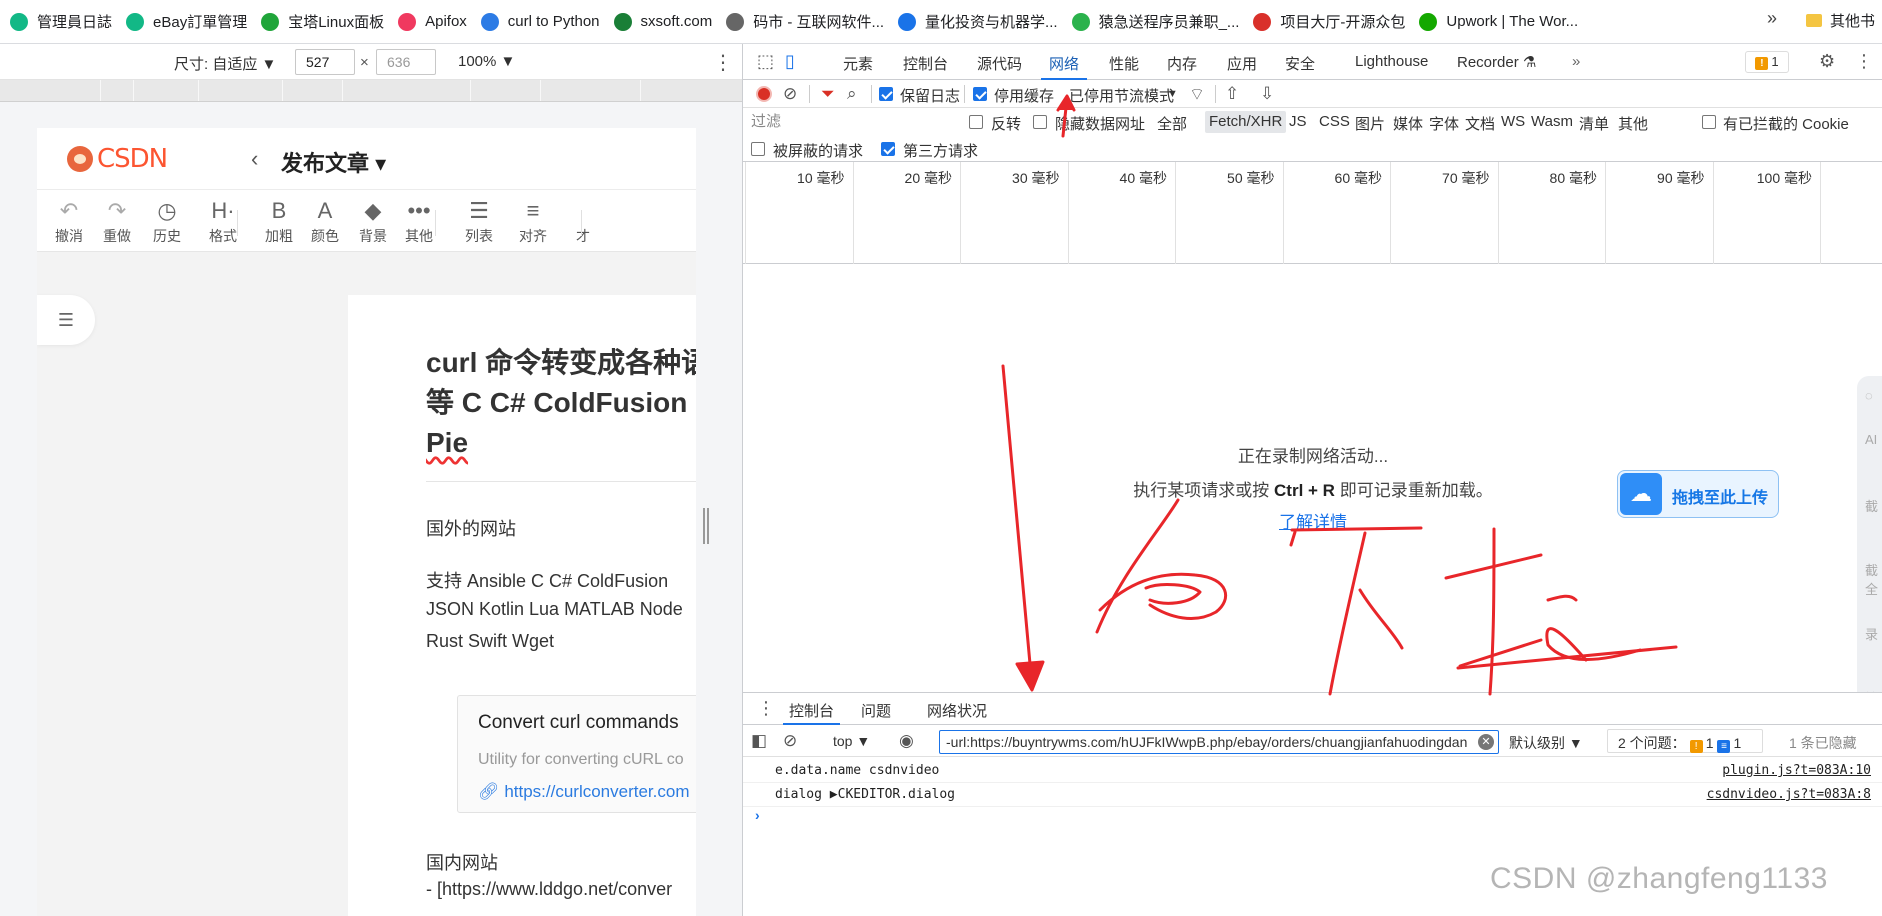 This screenshot has height=916, width=1882. What do you see at coordinates (1172, 123) in the screenshot?
I see `resource-type-filter: 全部` at bounding box center [1172, 123].